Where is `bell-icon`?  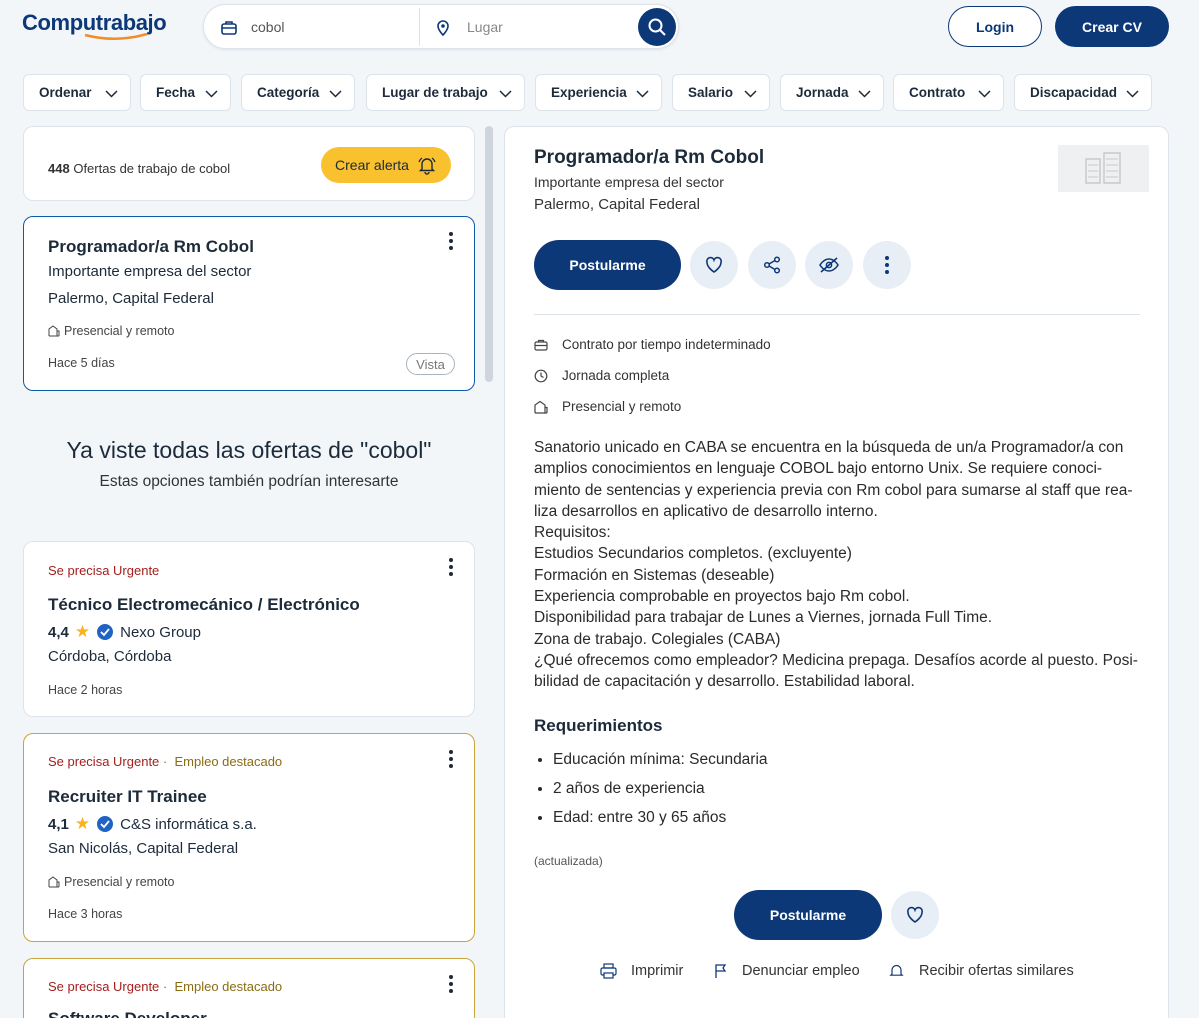
bell-icon is located at coordinates (896, 970).